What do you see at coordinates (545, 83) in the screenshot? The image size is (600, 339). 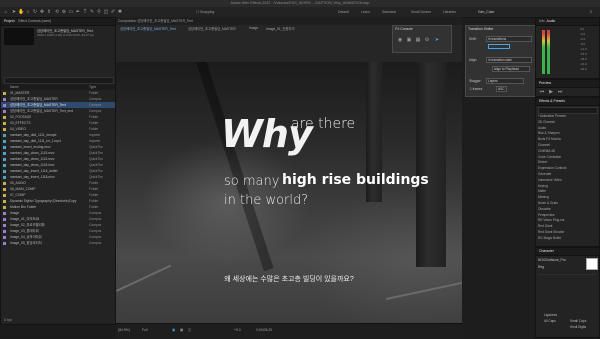 I see `tab-preview: Preview` at bounding box center [545, 83].